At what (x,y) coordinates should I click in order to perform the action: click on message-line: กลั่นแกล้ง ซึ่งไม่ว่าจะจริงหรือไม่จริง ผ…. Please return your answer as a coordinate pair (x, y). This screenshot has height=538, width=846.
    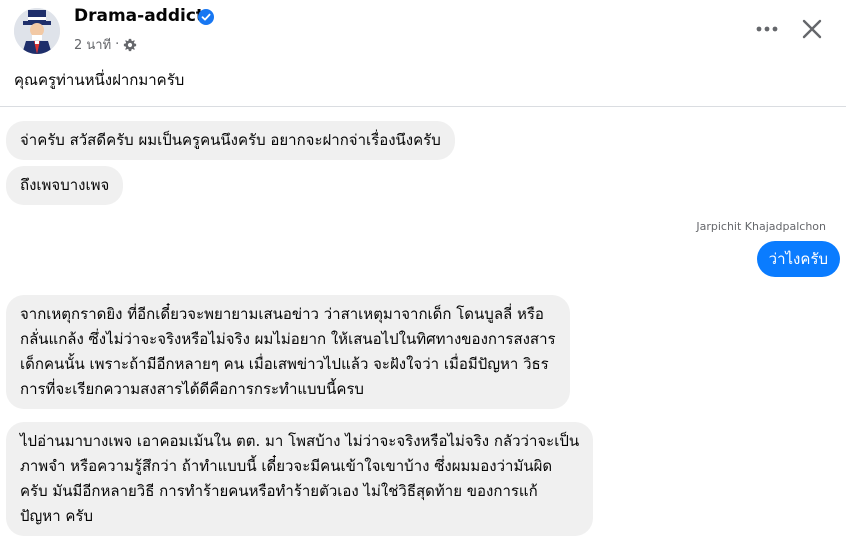
    Looking at the image, I should click on (288, 339).